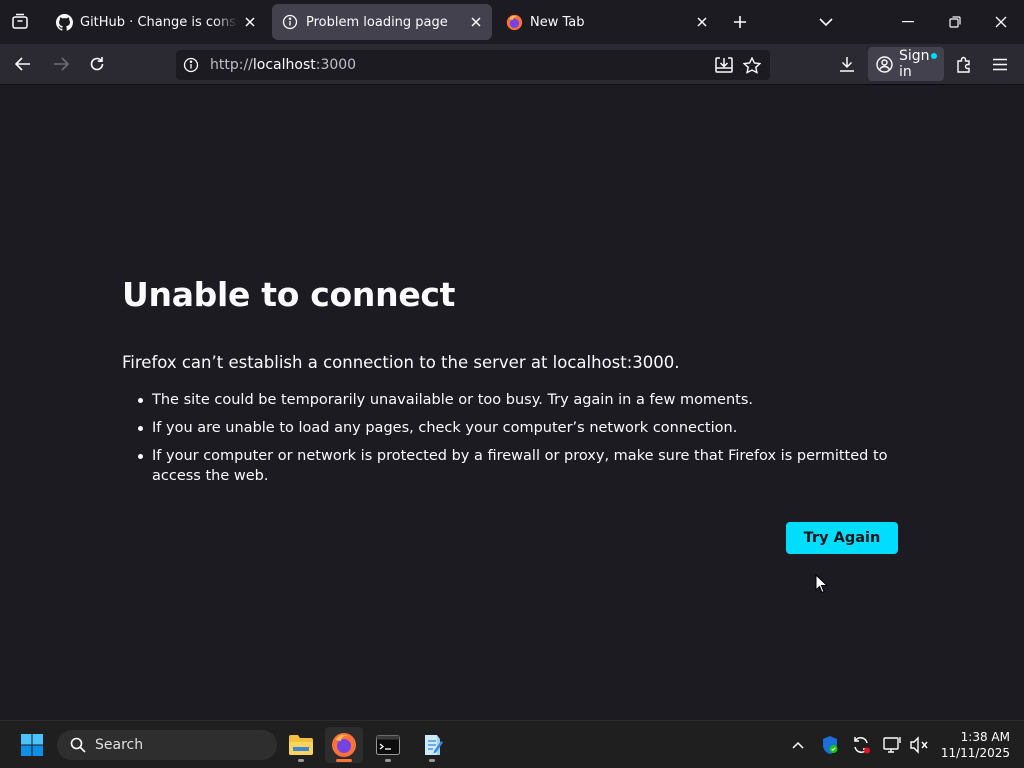  I want to click on url-host: localhost, so click(284, 65).